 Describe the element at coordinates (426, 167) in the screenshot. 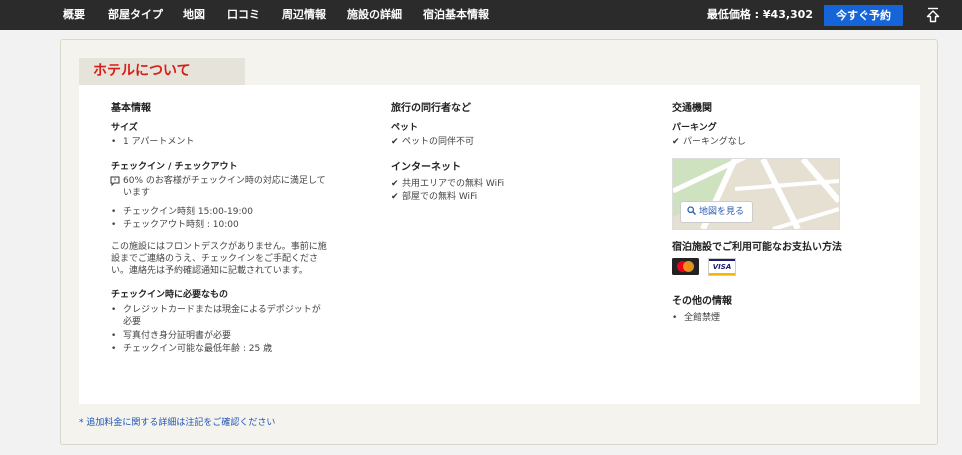

I see `internet-title: インターネット` at that location.